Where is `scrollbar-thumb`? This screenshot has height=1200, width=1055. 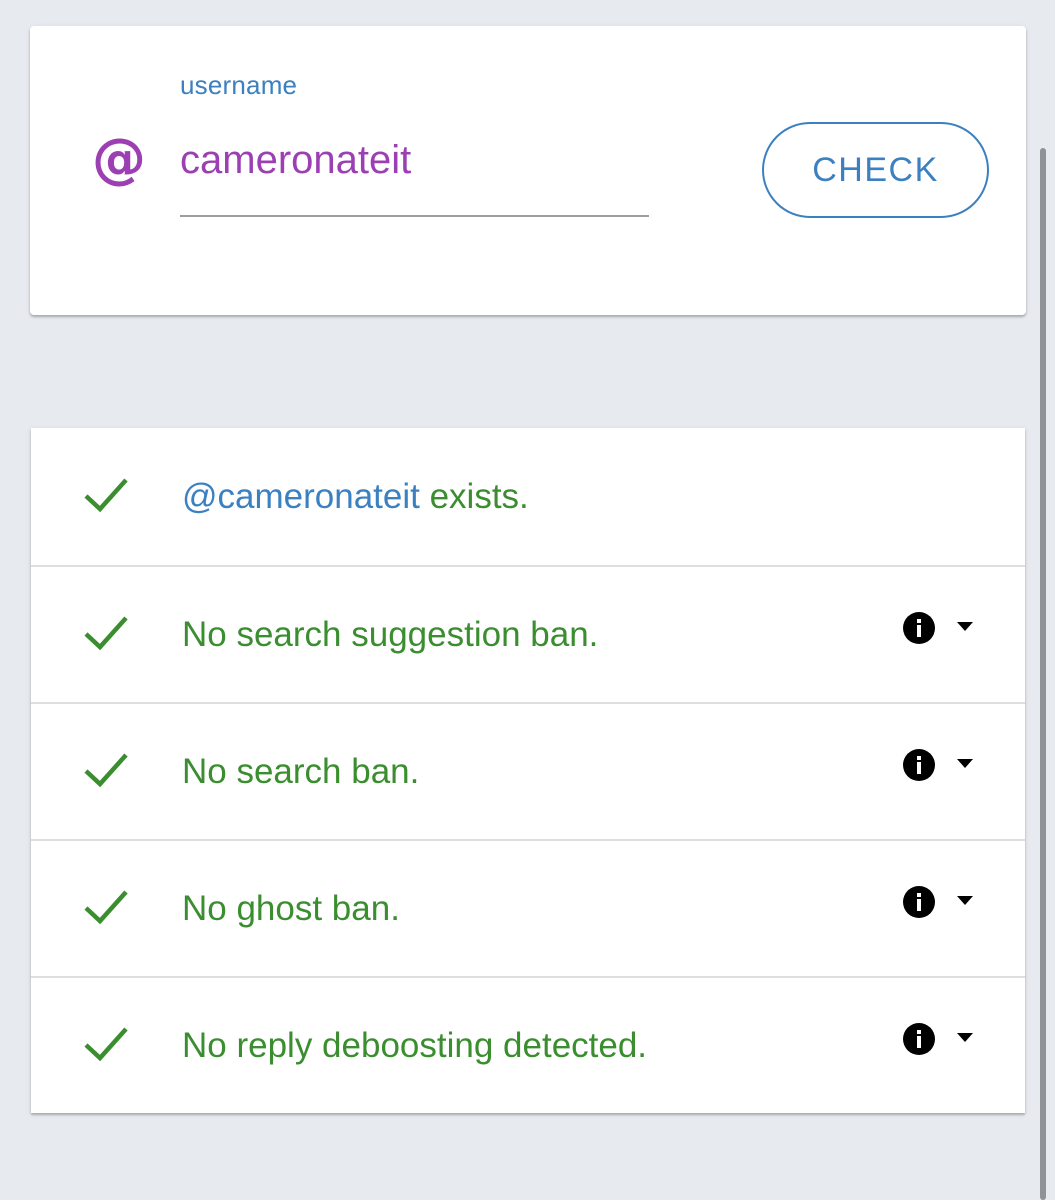 scrollbar-thumb is located at coordinates (1043, 674).